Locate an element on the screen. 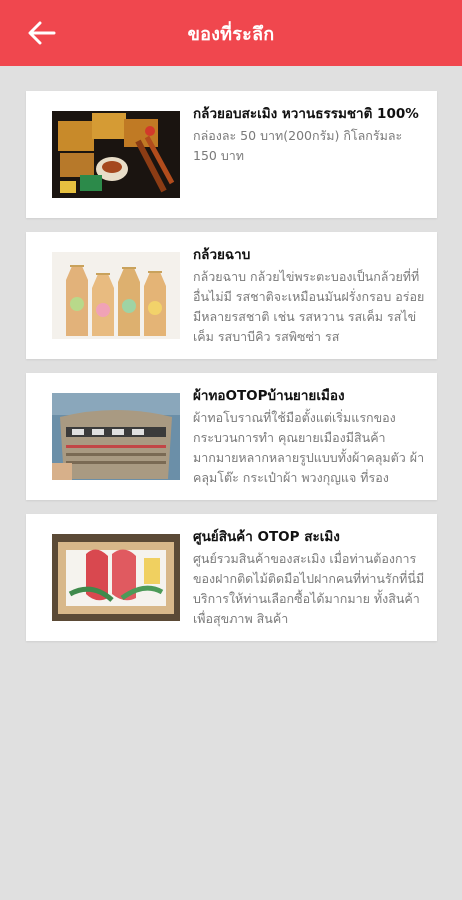 The height and width of the screenshot is (900, 462). item-title: กล้วยอบสะเมิง หวานธรรมชาติ 100% is located at coordinates (306, 114).